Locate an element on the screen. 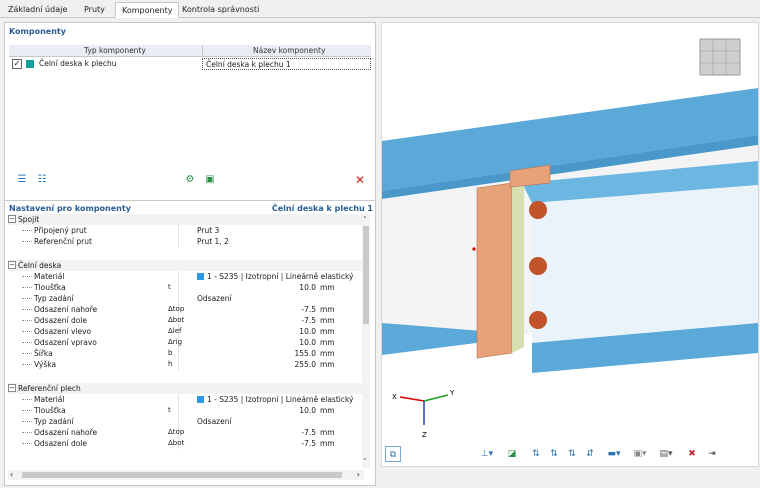 This screenshot has height=488, width=760. property-row: Referenční prut Prut 1, 2 is located at coordinates (186, 241).